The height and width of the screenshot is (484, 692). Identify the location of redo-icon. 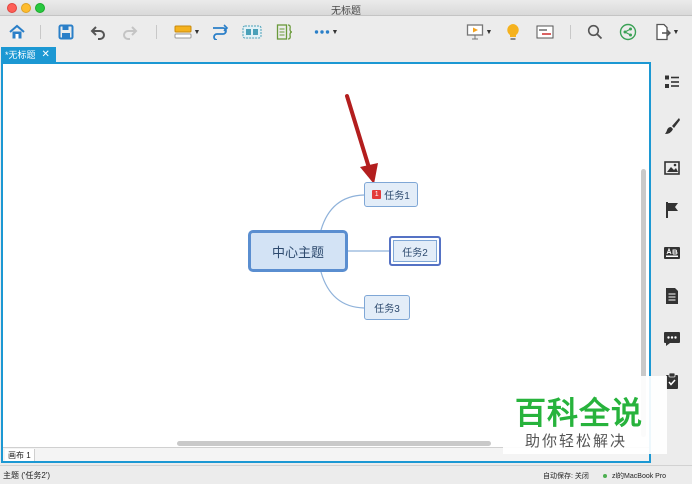
(130, 33).